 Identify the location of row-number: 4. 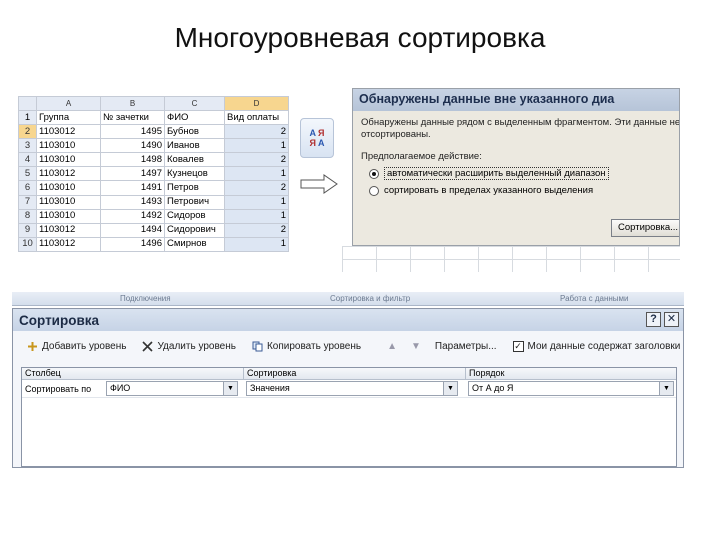
(27, 160).